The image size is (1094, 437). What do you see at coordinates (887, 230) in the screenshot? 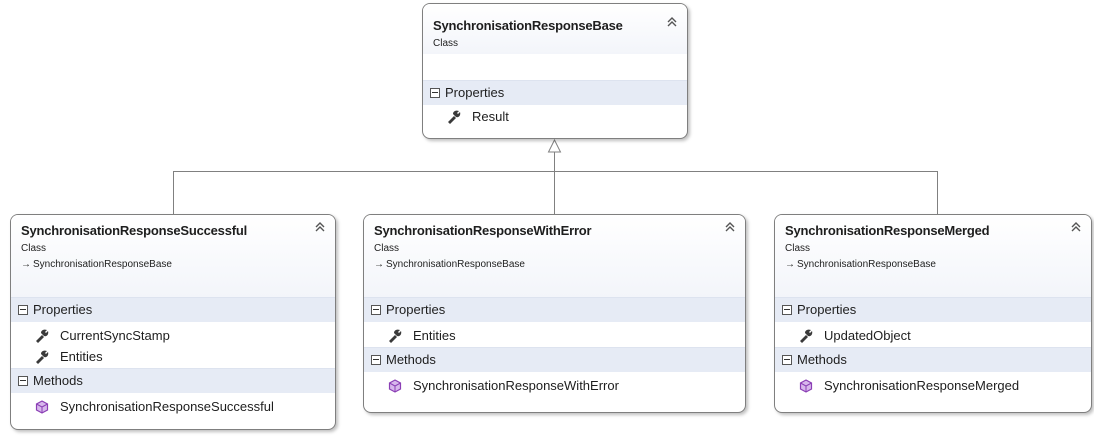
I see `class-name: SynchronisationResponseMerged` at bounding box center [887, 230].